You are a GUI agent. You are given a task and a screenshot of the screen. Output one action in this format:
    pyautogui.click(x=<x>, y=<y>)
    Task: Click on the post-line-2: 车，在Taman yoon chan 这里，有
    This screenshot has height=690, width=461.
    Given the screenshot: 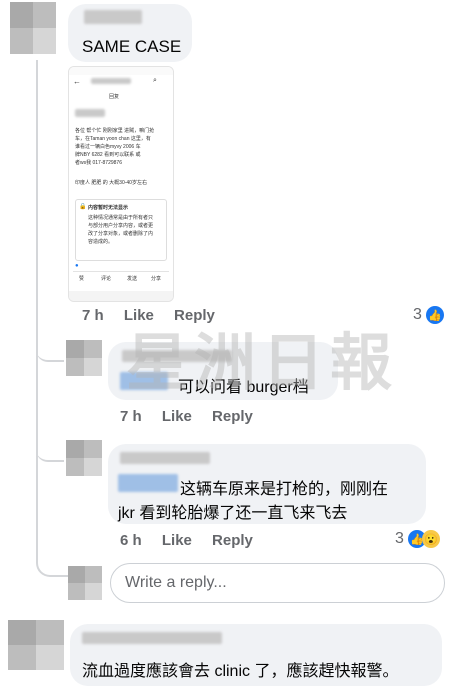 What is the action you would take?
    pyautogui.click(x=113, y=139)
    